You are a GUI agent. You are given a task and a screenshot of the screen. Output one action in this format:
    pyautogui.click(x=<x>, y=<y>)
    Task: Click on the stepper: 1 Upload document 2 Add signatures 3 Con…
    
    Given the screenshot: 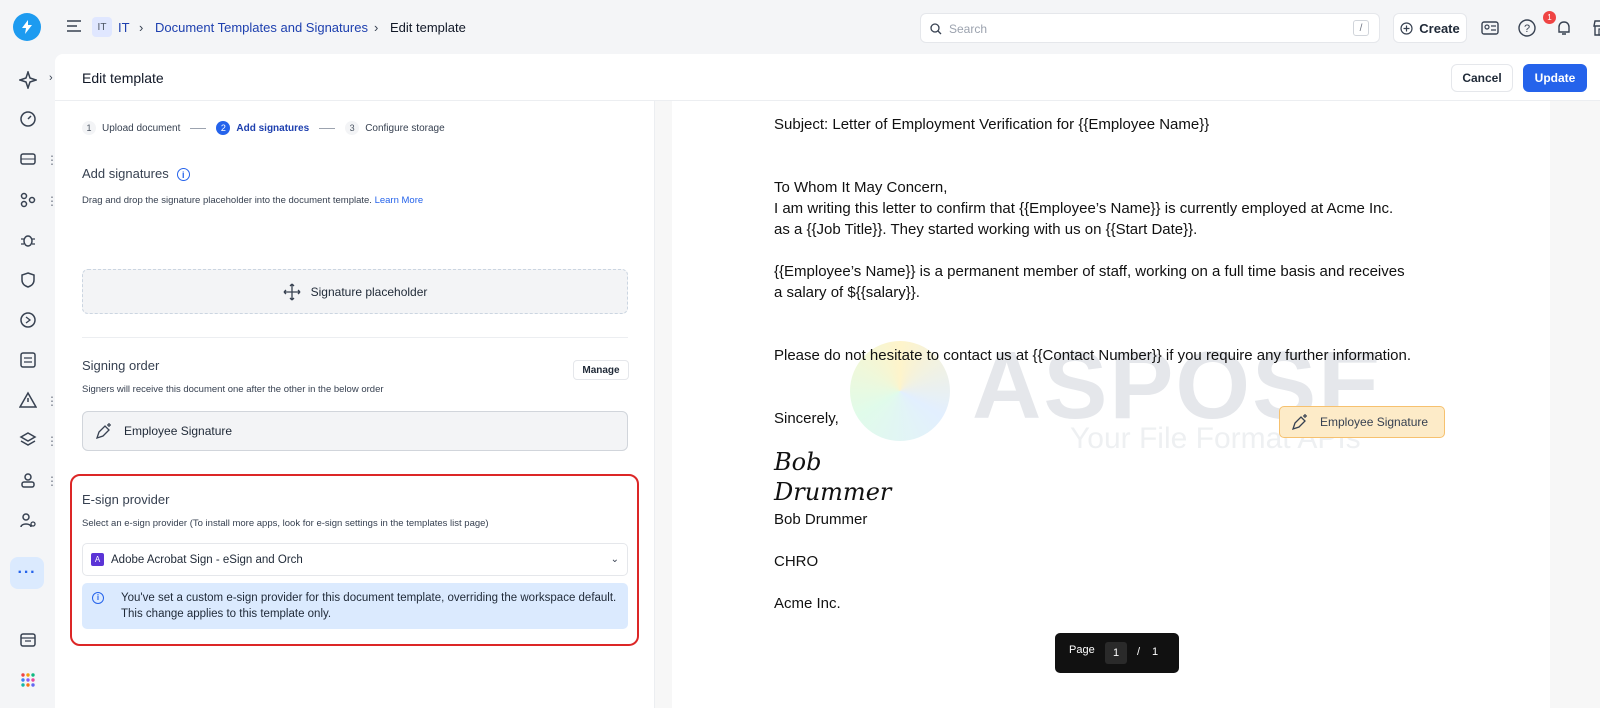 What is the action you would take?
    pyautogui.click(x=263, y=128)
    